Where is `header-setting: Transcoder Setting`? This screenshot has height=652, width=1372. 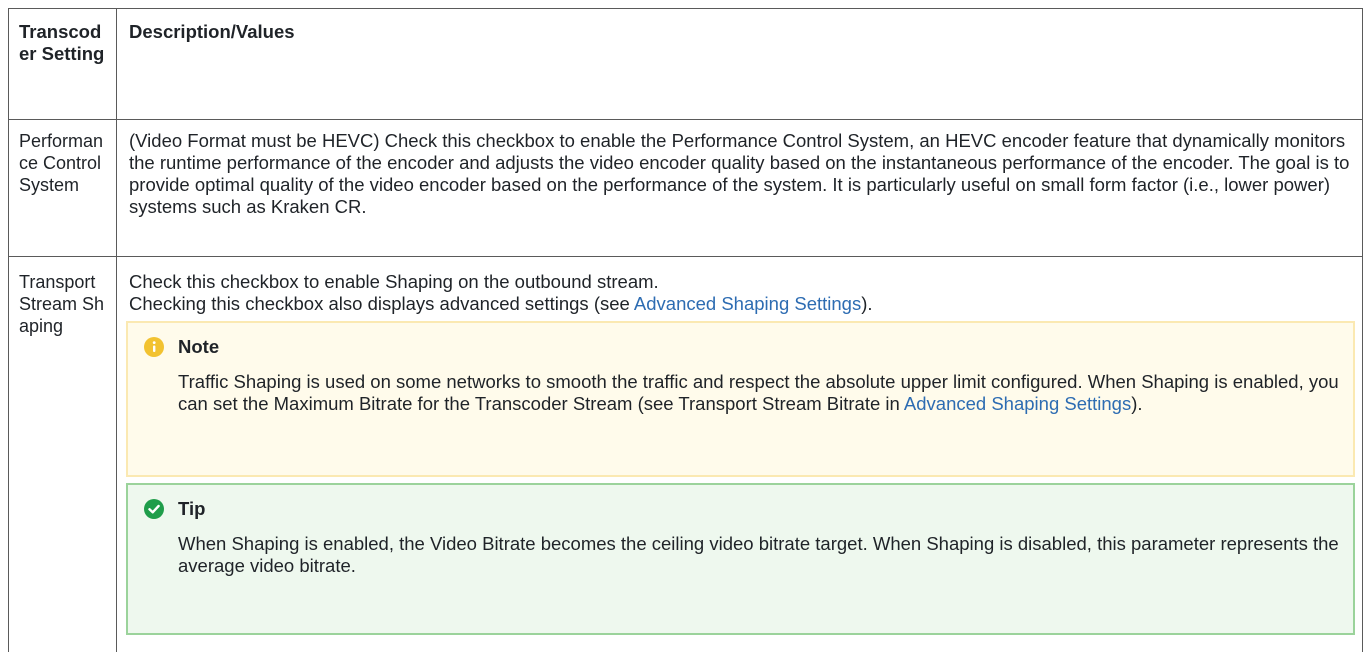 header-setting: Transcoder Setting is located at coordinates (63, 64).